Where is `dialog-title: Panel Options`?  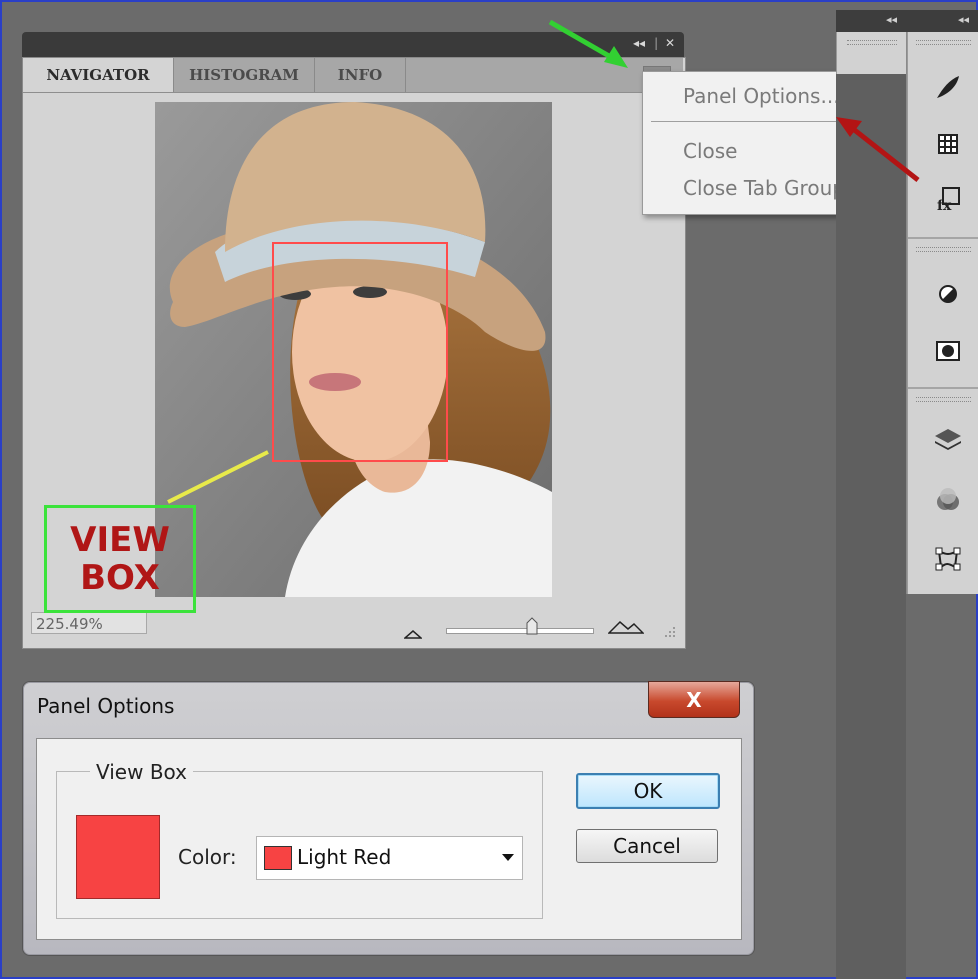
dialog-title: Panel Options is located at coordinates (106, 706).